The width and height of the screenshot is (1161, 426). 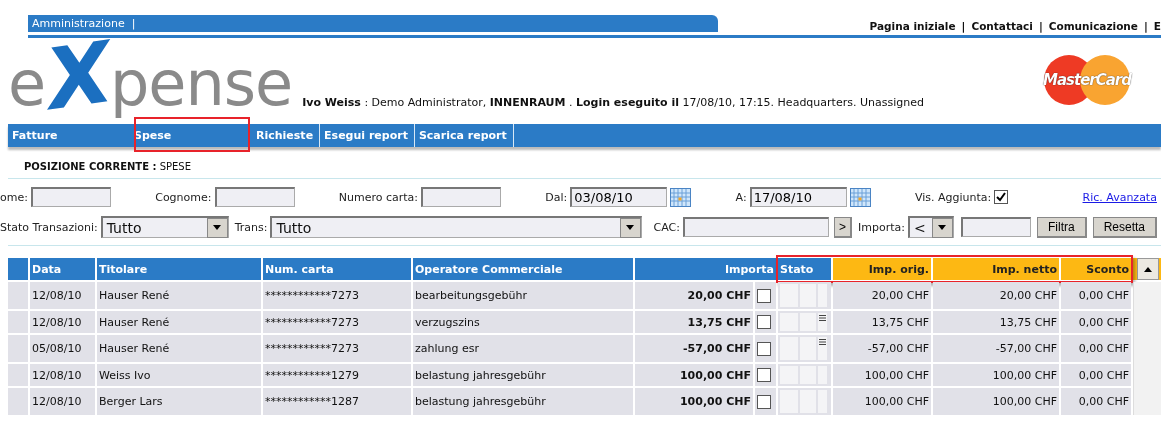 I want to click on column-header: Imp. orig., so click(x=882, y=269).